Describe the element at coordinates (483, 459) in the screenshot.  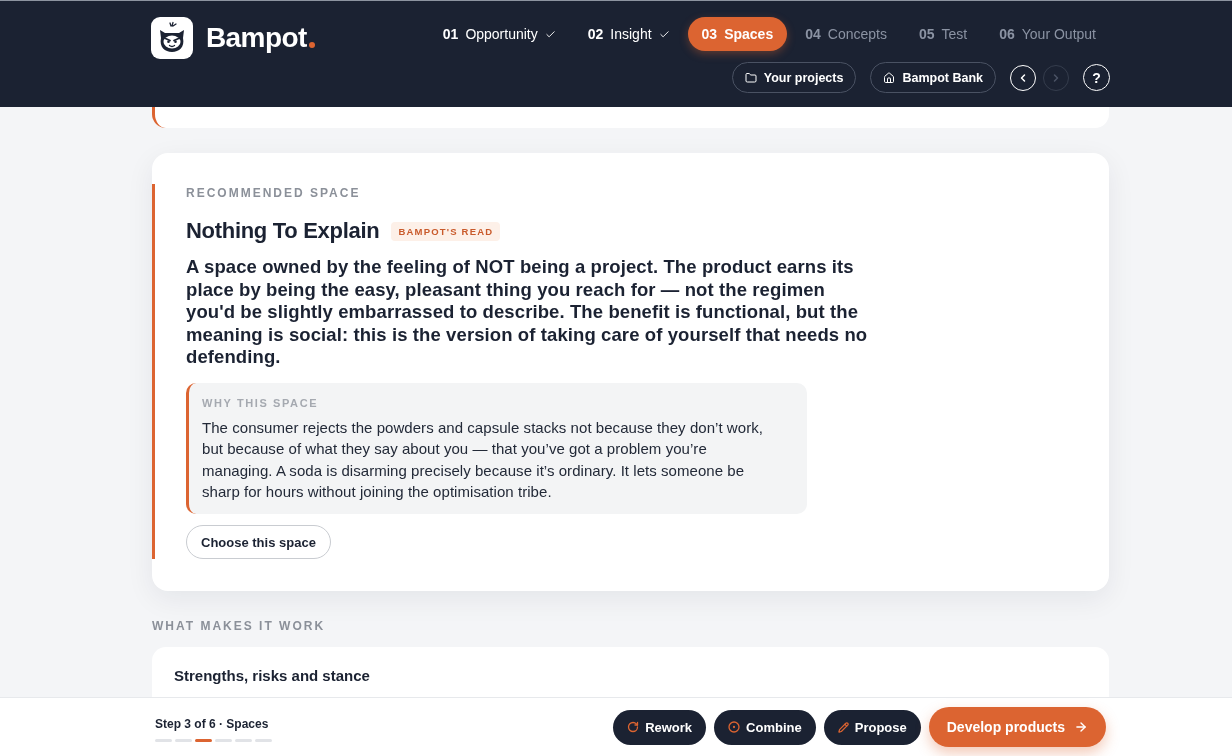
I see `why-text: The consumer rejects the powders and capsule stacks not because they don’t work, but because of what they say about you — that you’ve got a problem you’re managing. A soda is disarming precisely because it’s ordinary. It lets someone be sharp for hours without joining the optimisation tribe.` at that location.